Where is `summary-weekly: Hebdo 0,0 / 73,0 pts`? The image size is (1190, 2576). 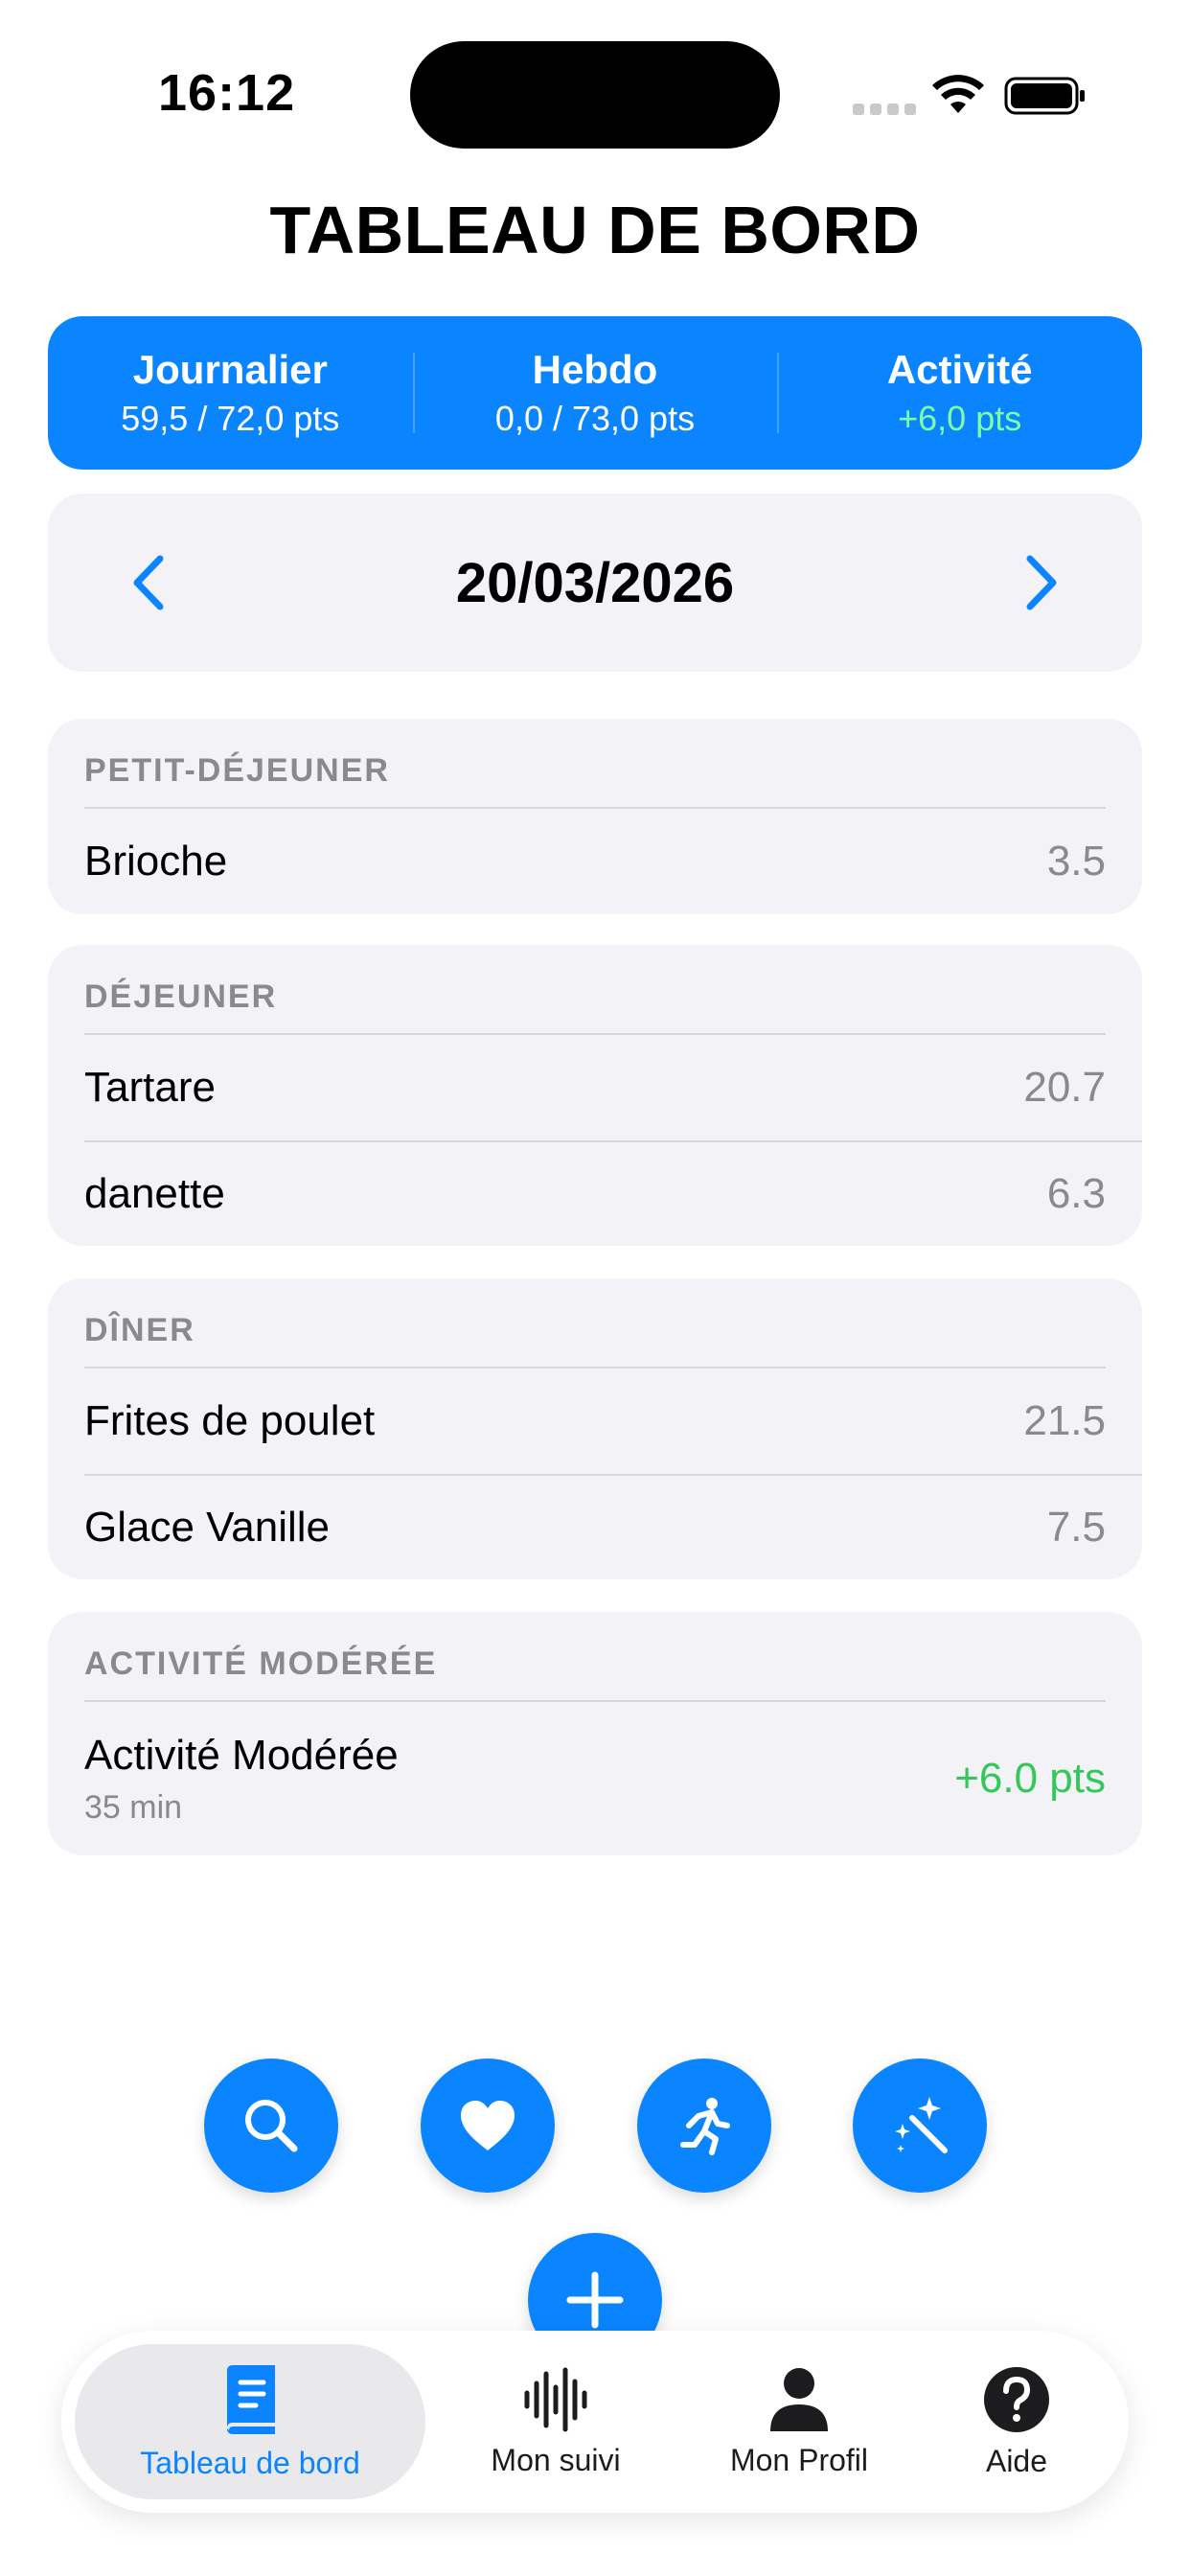
summary-weekly: Hebdo 0,0 / 73,0 pts is located at coordinates (595, 393).